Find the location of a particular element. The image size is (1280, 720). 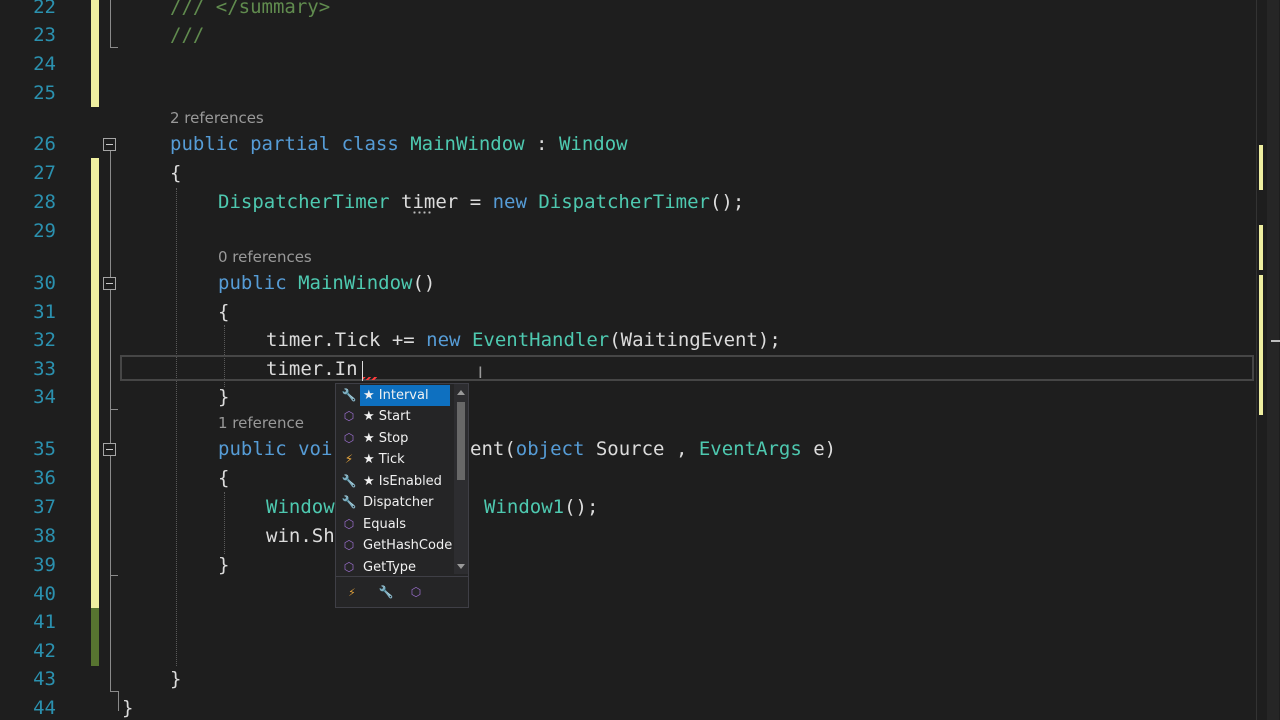

completion-item-label: Equals is located at coordinates (385, 524).